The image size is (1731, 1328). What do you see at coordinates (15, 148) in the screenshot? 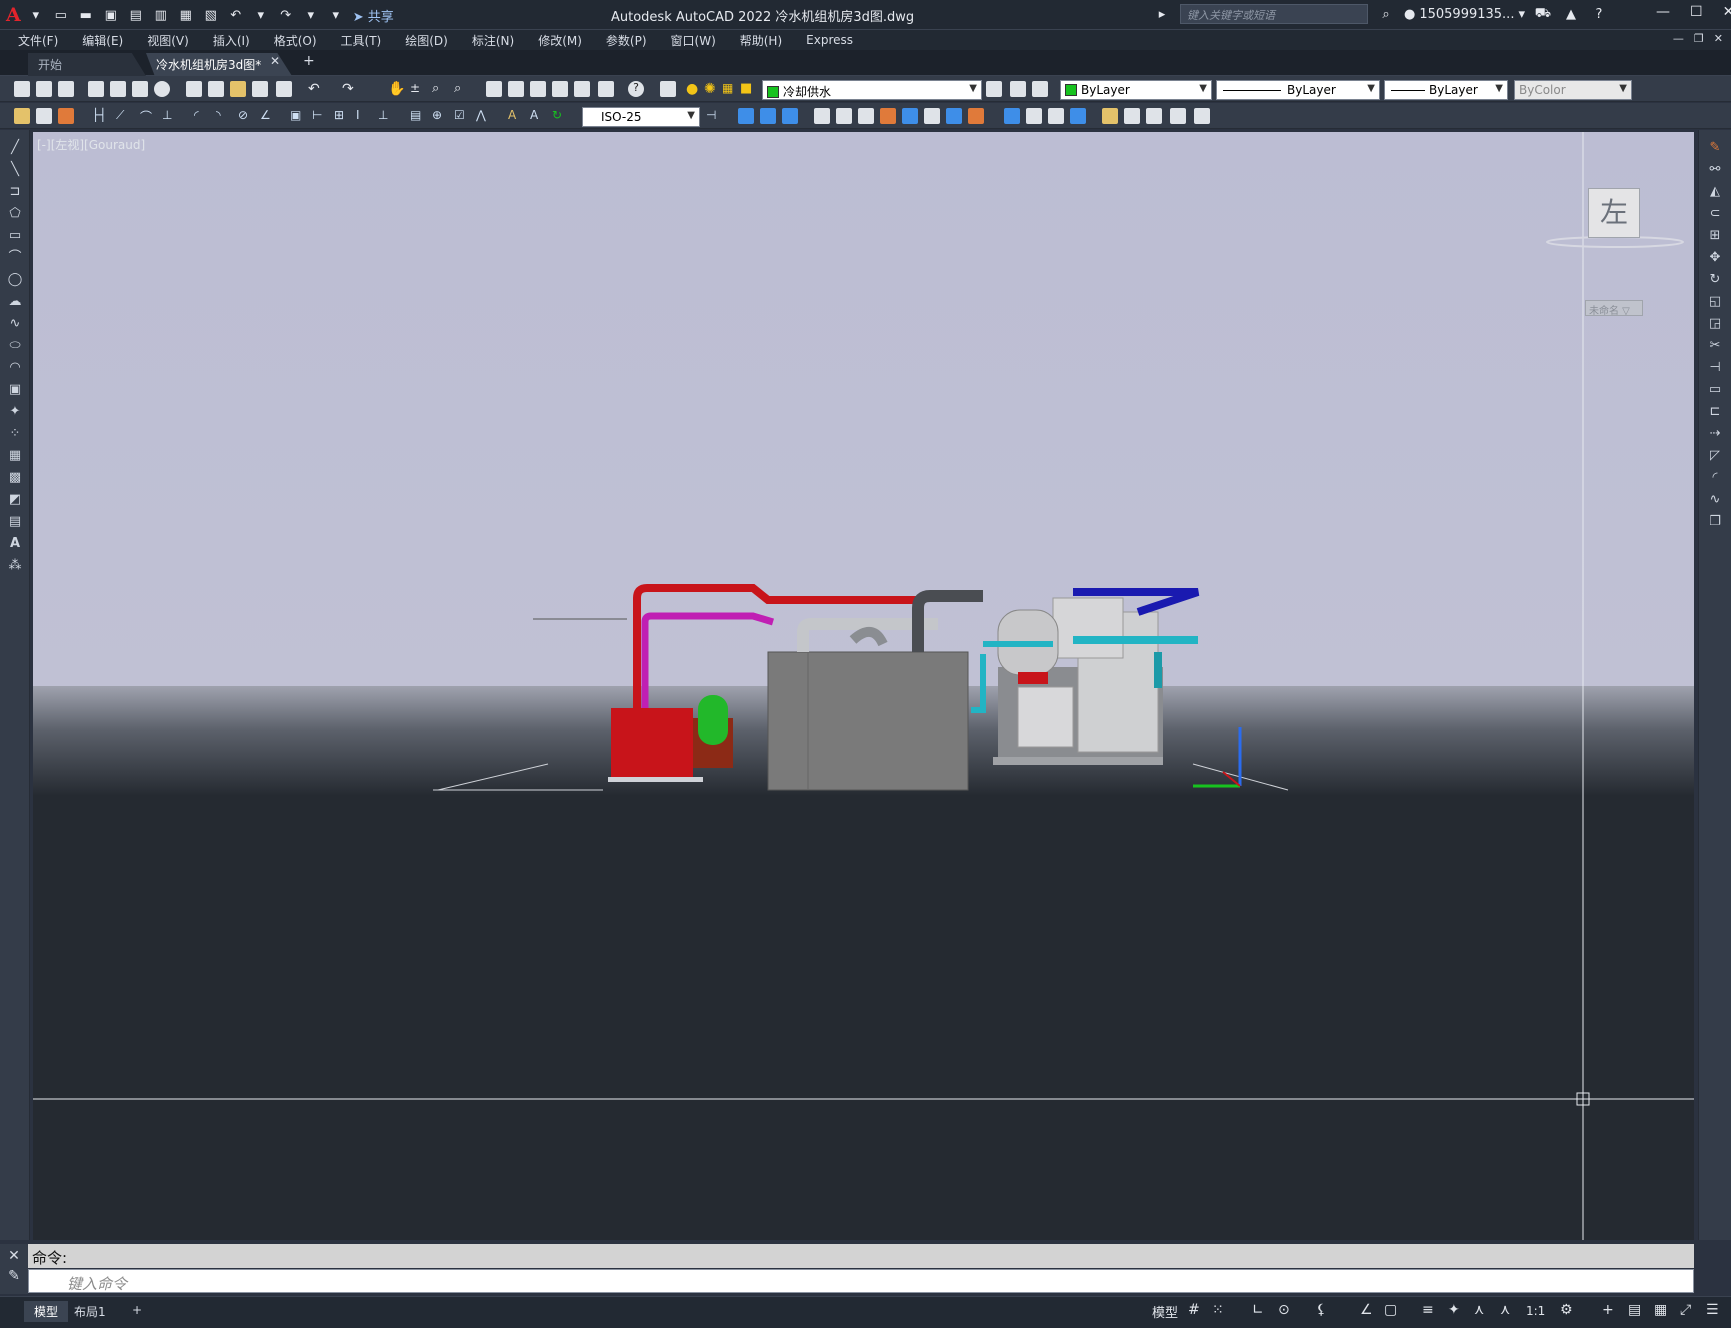
I see `line-icon: ╱` at bounding box center [15, 148].